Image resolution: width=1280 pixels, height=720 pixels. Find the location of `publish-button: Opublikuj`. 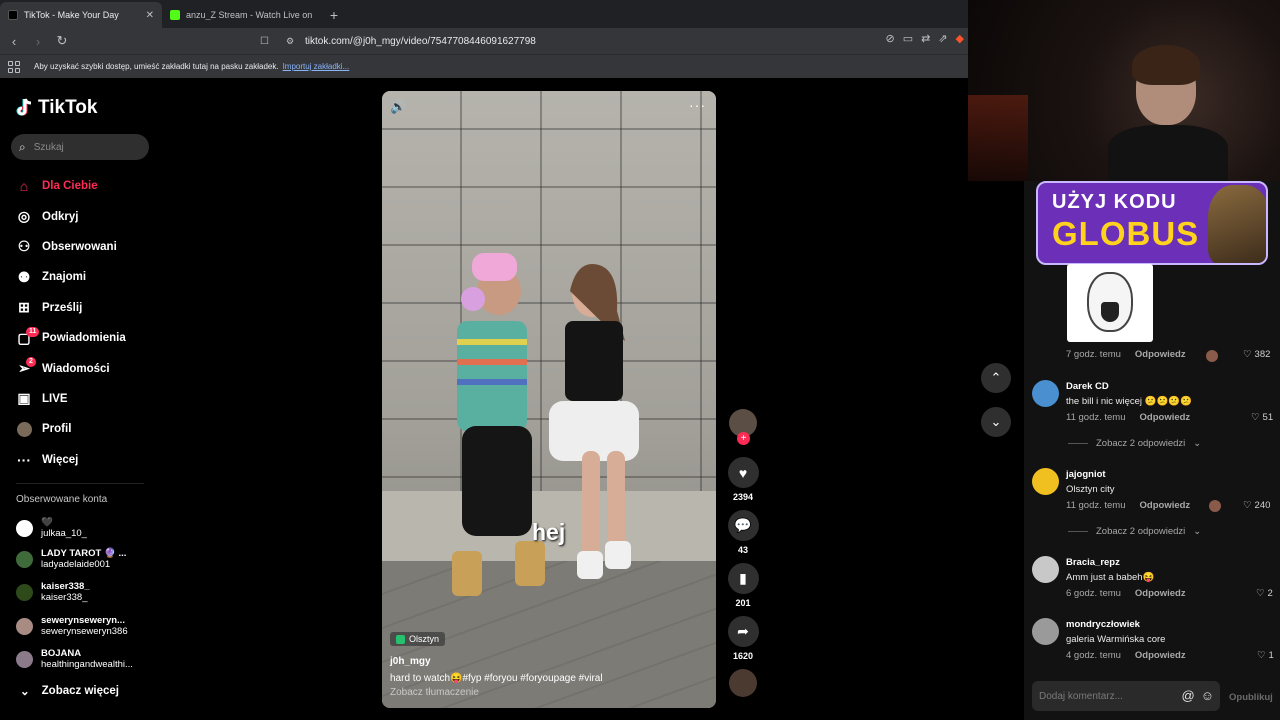

publish-button: Opublikuj is located at coordinates (1251, 697).